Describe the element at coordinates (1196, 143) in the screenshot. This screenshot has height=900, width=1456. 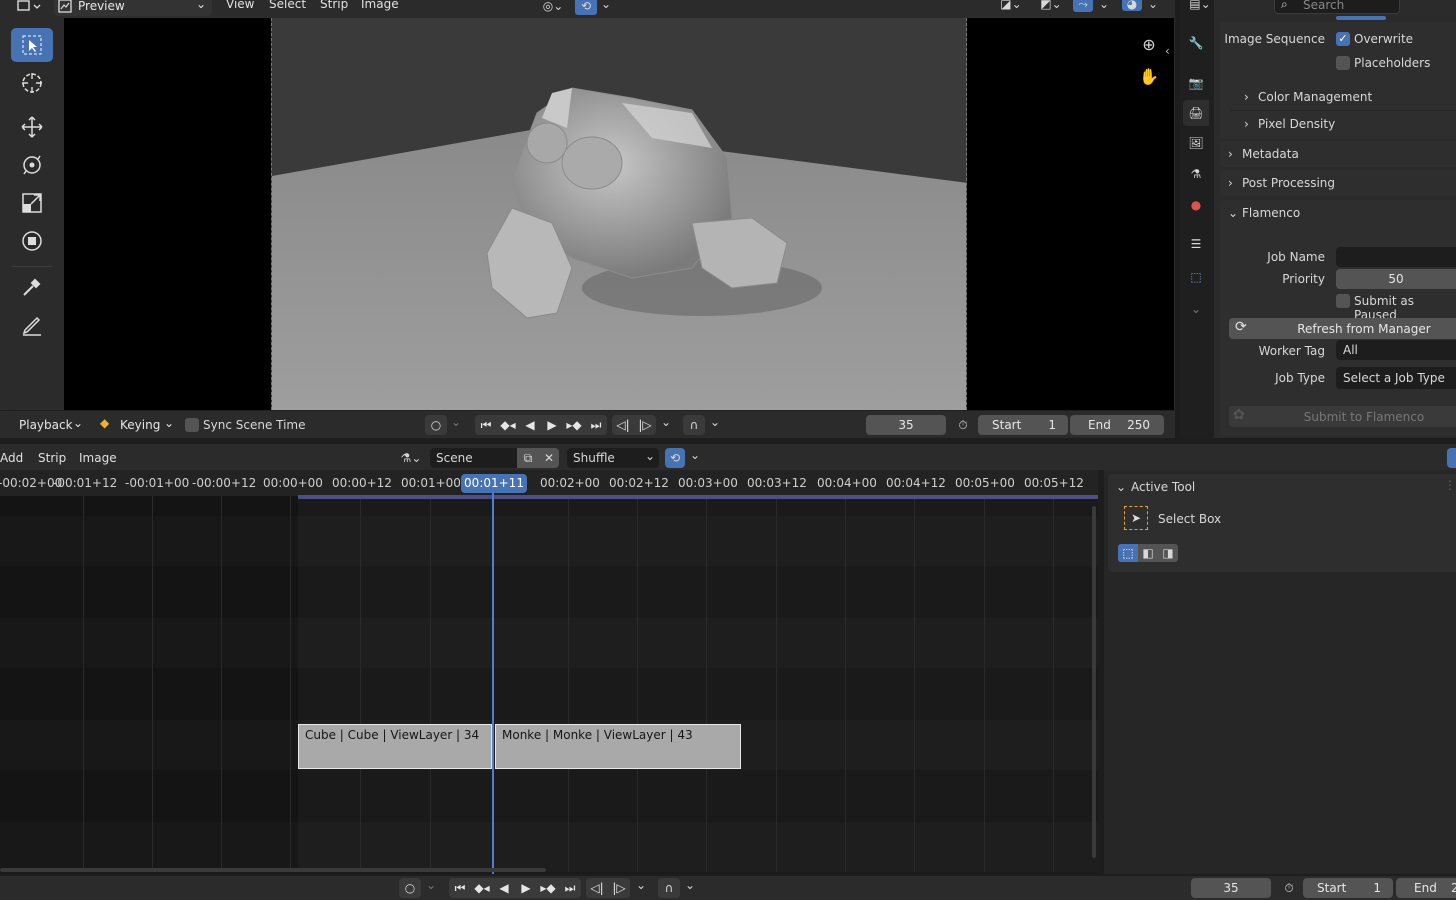
I see `view-layer-tab-icon: 🖼` at that location.